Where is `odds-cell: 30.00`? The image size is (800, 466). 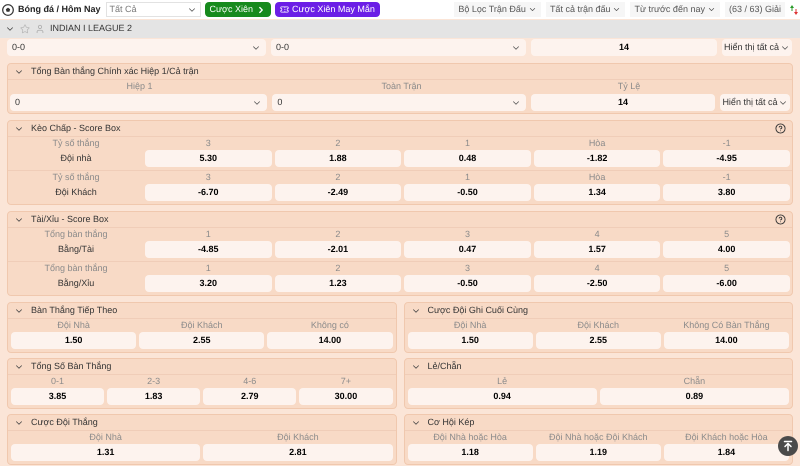
odds-cell: 30.00 is located at coordinates (345, 396).